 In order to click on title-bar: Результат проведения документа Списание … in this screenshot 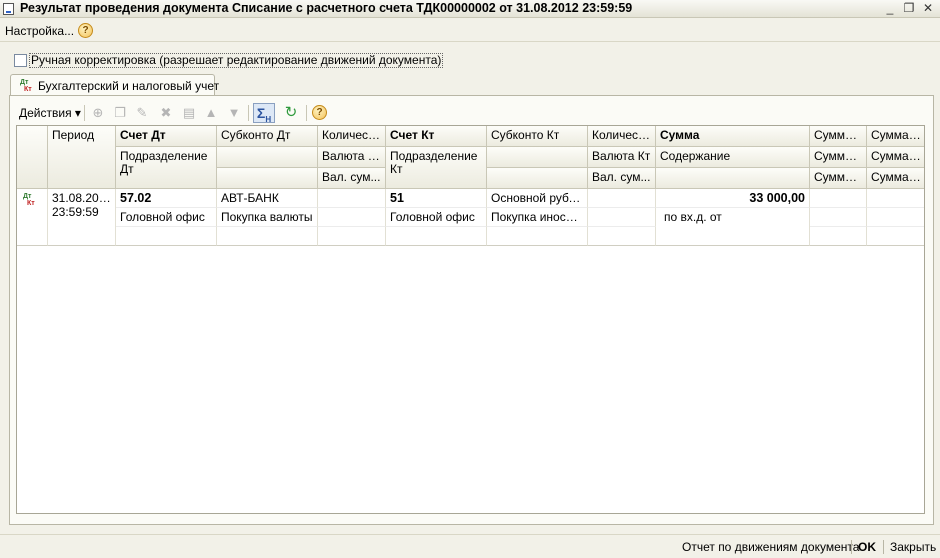, I will do `click(470, 9)`.